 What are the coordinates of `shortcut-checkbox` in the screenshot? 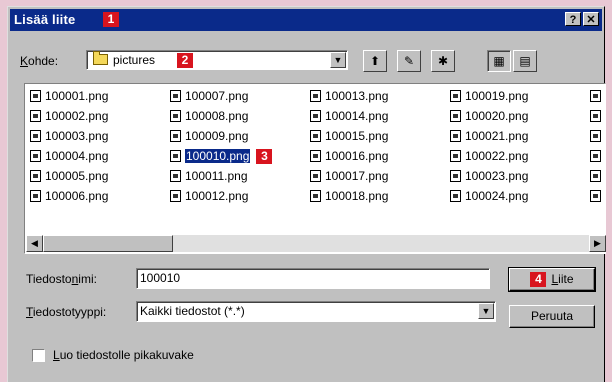 It's located at (38, 355).